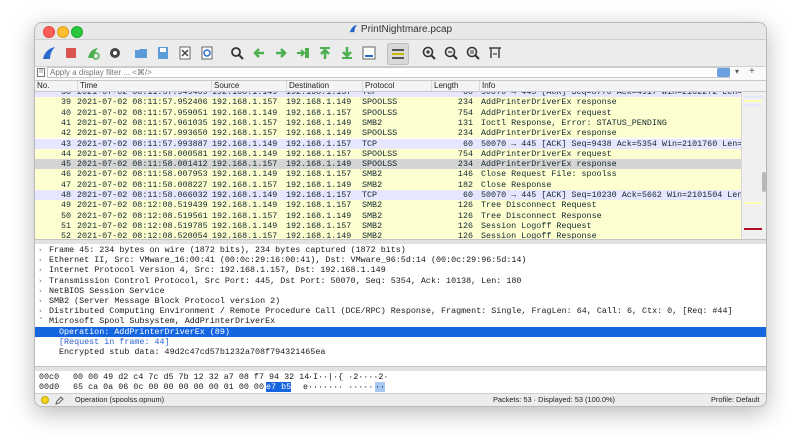  Describe the element at coordinates (142, 133) in the screenshot. I see `packet-time: 2021-07-02 08:11:57.993650` at that location.